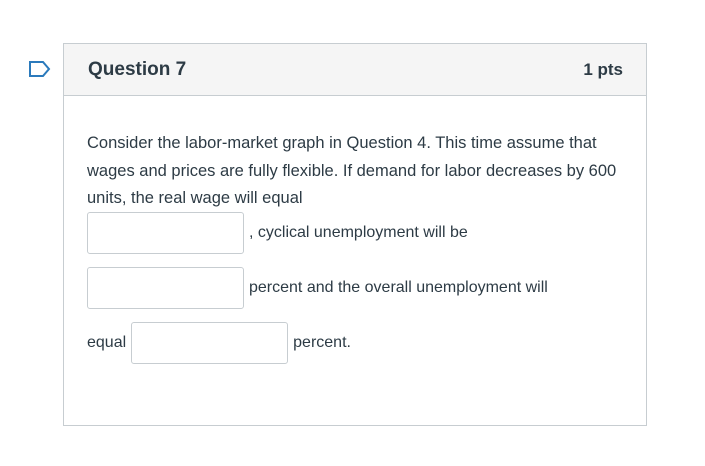 Image resolution: width=705 pixels, height=466 pixels. I want to click on answer-row-1-after-text: , cyclical unemployment will be, so click(358, 232).